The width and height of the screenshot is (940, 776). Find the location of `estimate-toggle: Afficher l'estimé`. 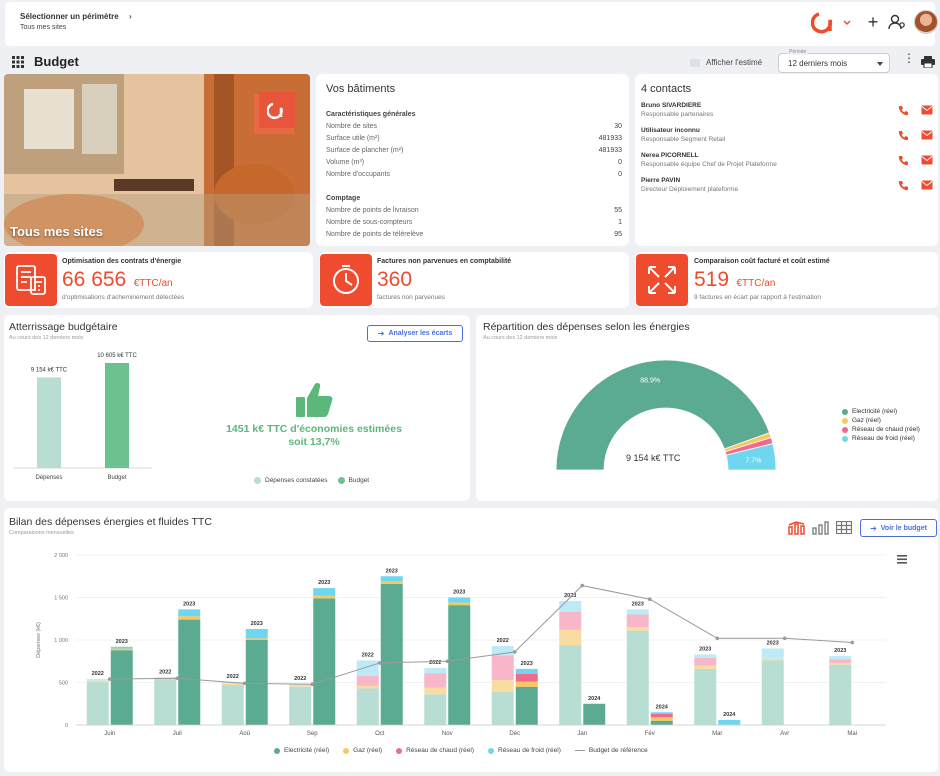

estimate-toggle: Afficher l'estimé is located at coordinates (726, 62).